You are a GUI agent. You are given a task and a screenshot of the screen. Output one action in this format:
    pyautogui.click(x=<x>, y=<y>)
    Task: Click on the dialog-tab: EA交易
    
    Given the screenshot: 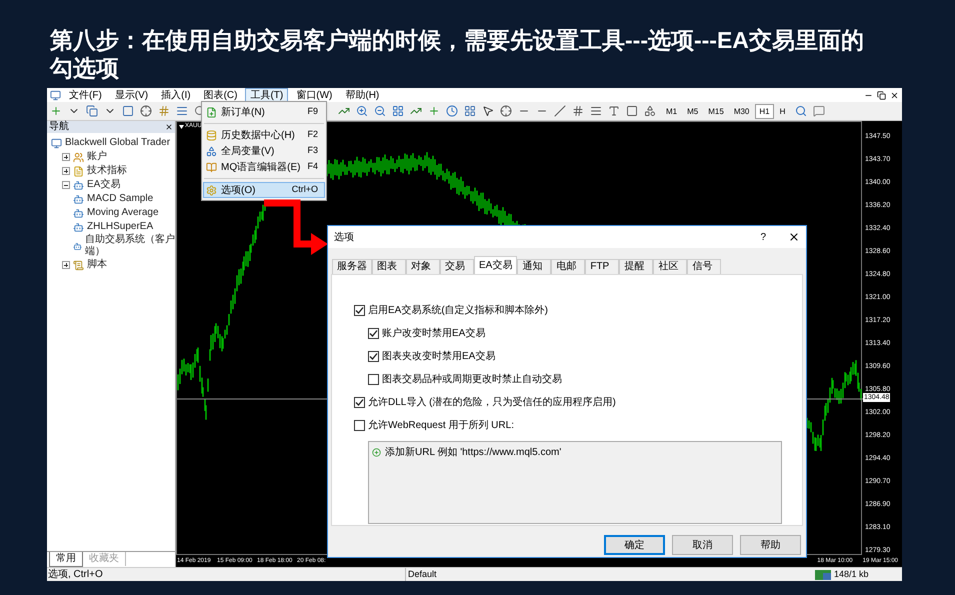 What is the action you would take?
    pyautogui.click(x=496, y=265)
    